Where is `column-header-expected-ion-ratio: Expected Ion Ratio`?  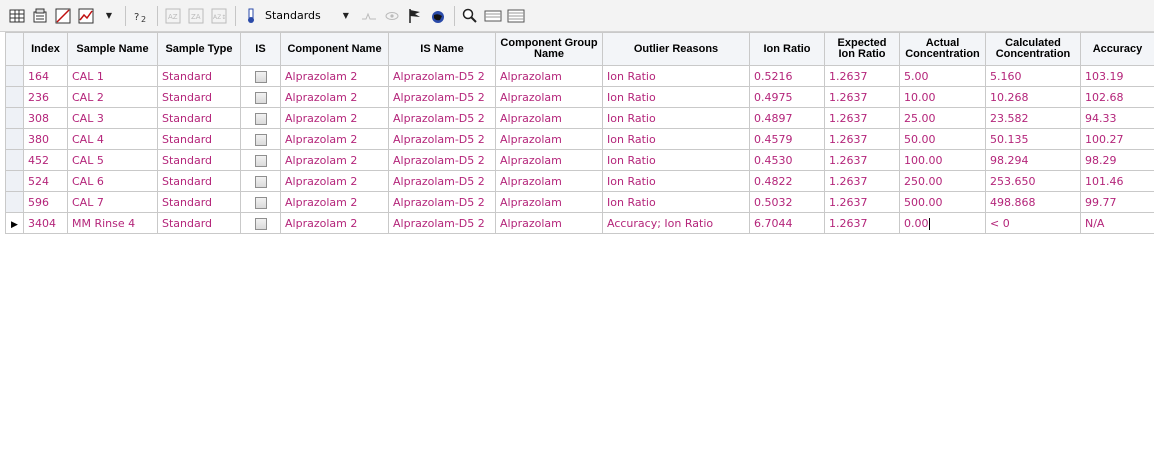
column-header-expected-ion-ratio: Expected Ion Ratio is located at coordinates (862, 49).